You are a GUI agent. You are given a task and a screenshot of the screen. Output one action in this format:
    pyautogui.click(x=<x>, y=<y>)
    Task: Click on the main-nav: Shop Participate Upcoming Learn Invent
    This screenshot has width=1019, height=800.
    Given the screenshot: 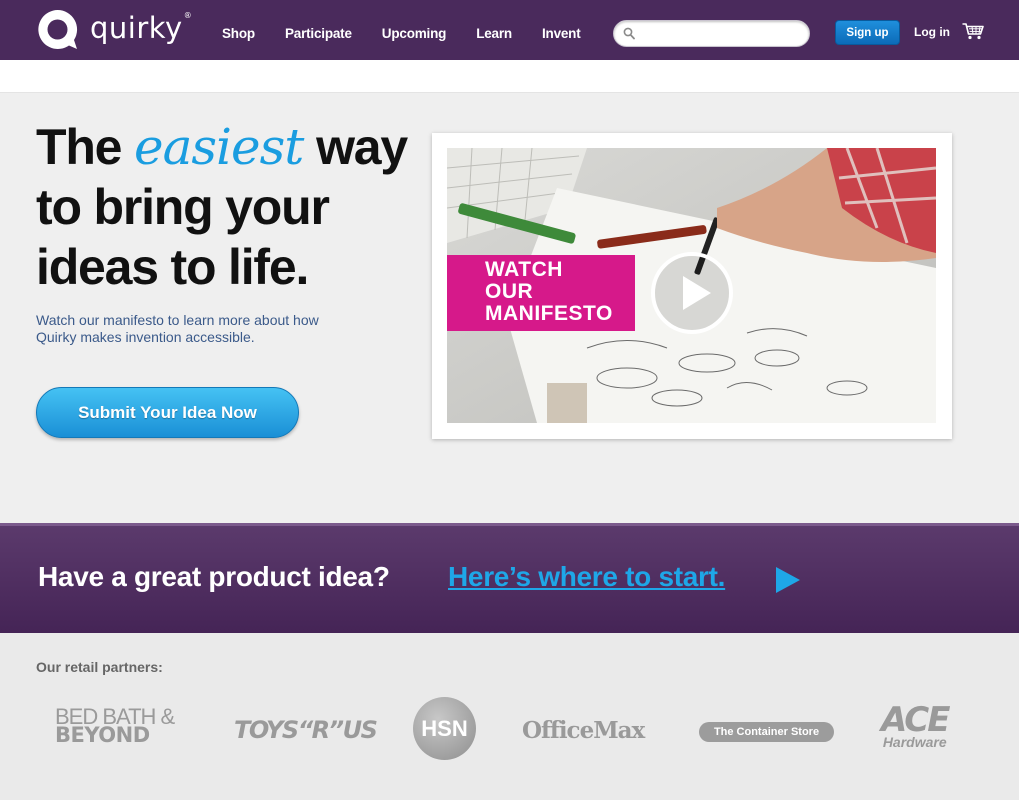 What is the action you would take?
    pyautogui.click(x=416, y=33)
    